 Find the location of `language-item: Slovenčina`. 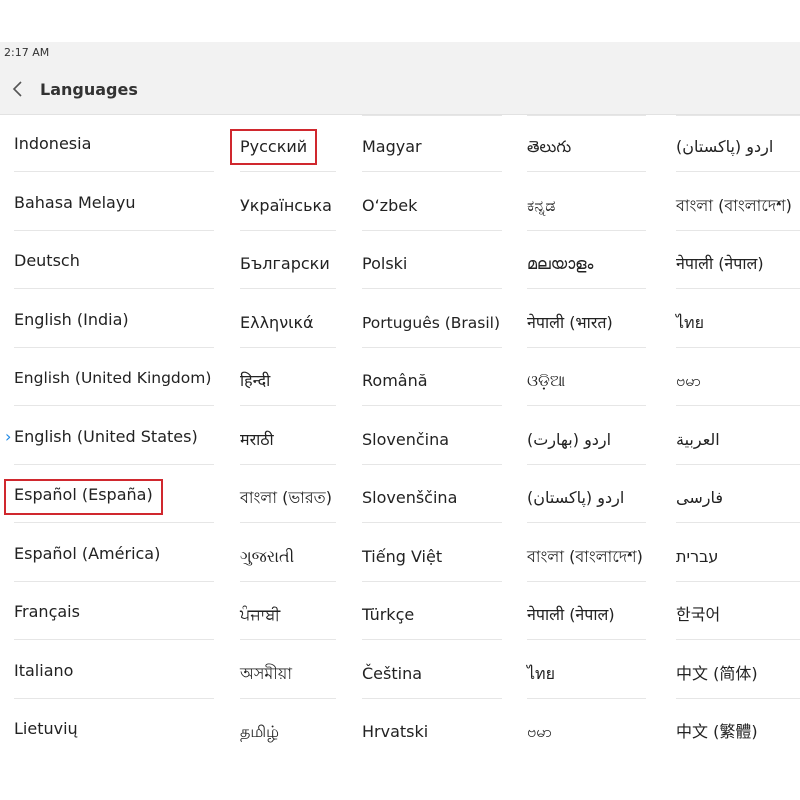

language-item: Slovenčina is located at coordinates (425, 436).